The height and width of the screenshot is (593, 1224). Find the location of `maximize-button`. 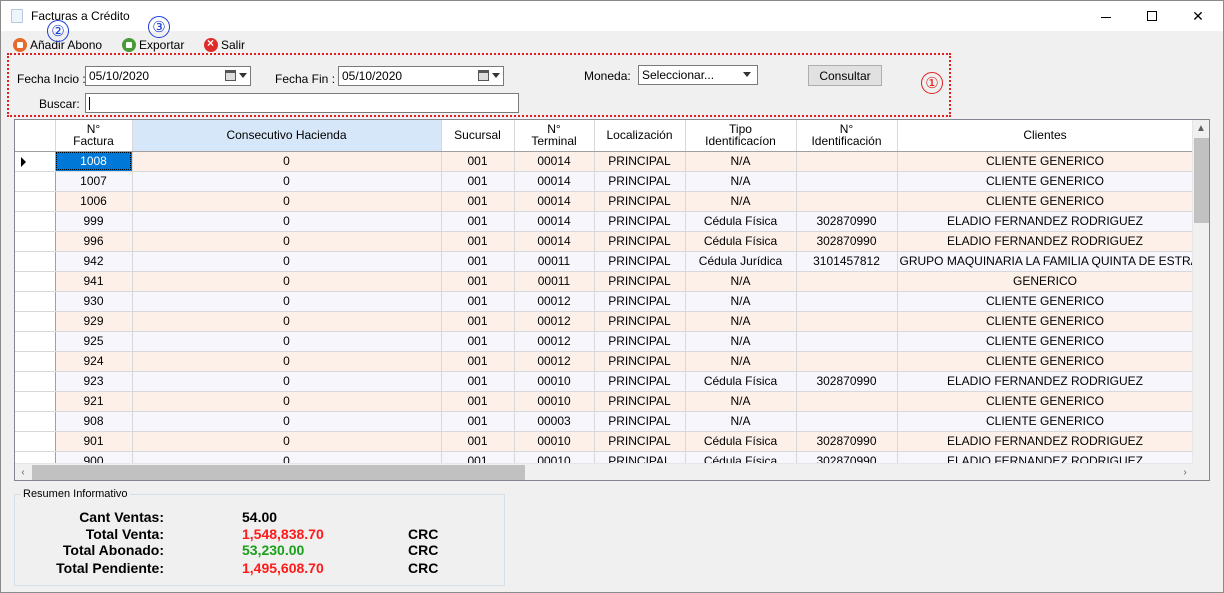

maximize-button is located at coordinates (1152, 16).